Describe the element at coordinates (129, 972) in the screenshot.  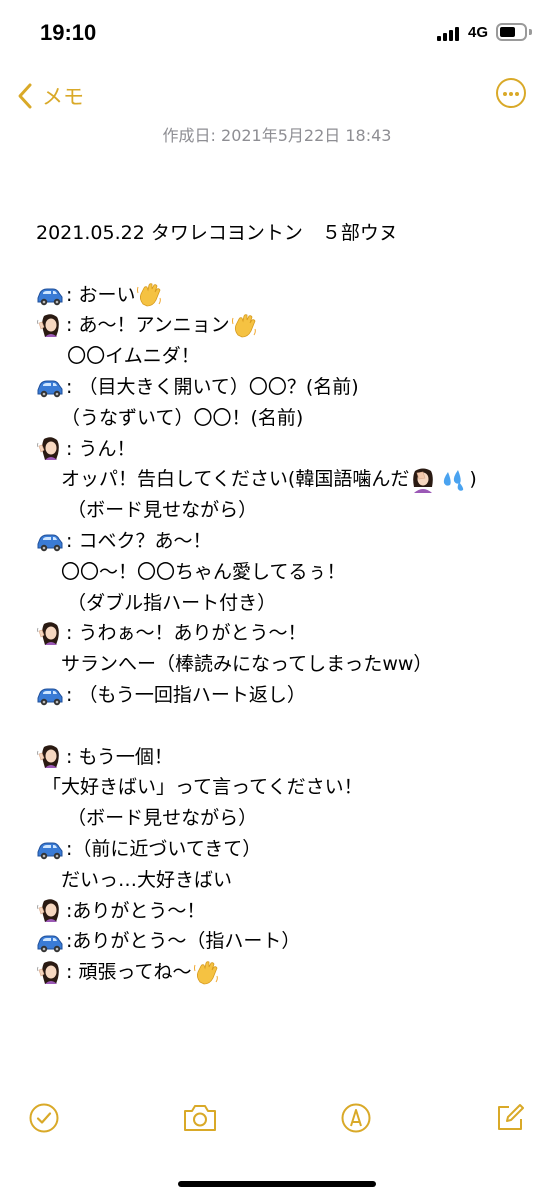
I see `note-line-text: : 頑張ってね〜` at that location.